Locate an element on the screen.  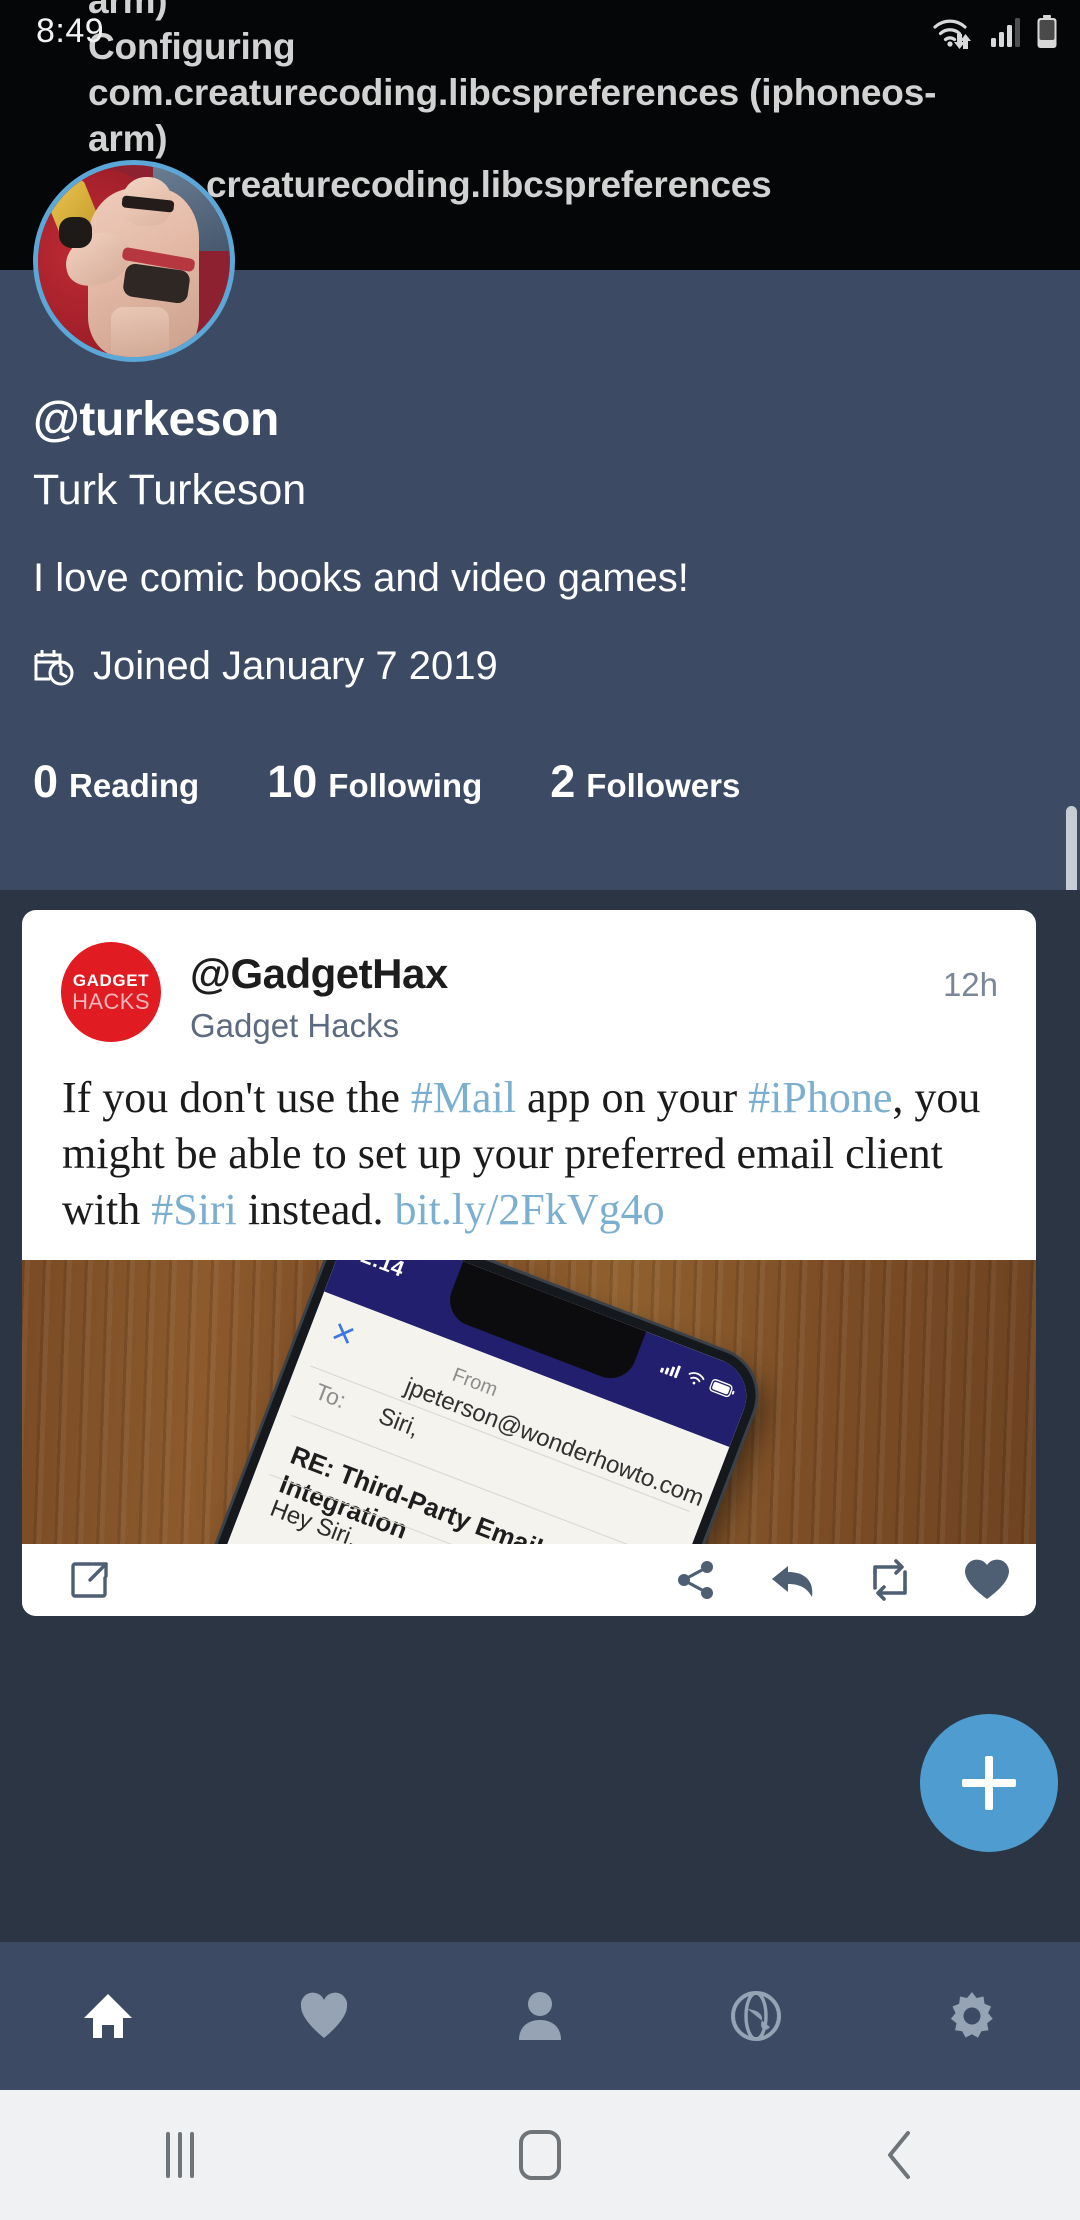
open-external-icon is located at coordinates (90, 1580).